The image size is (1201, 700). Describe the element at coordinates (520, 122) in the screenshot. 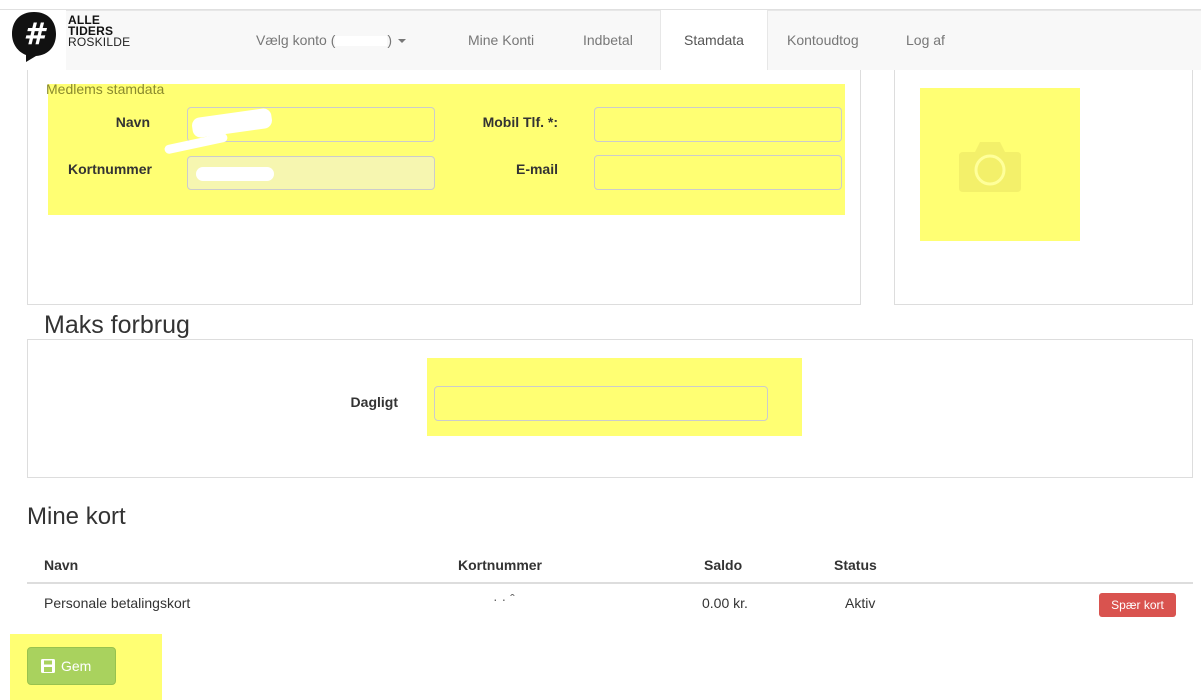

I see `mobile-label: Mobil Tlf. *:` at that location.